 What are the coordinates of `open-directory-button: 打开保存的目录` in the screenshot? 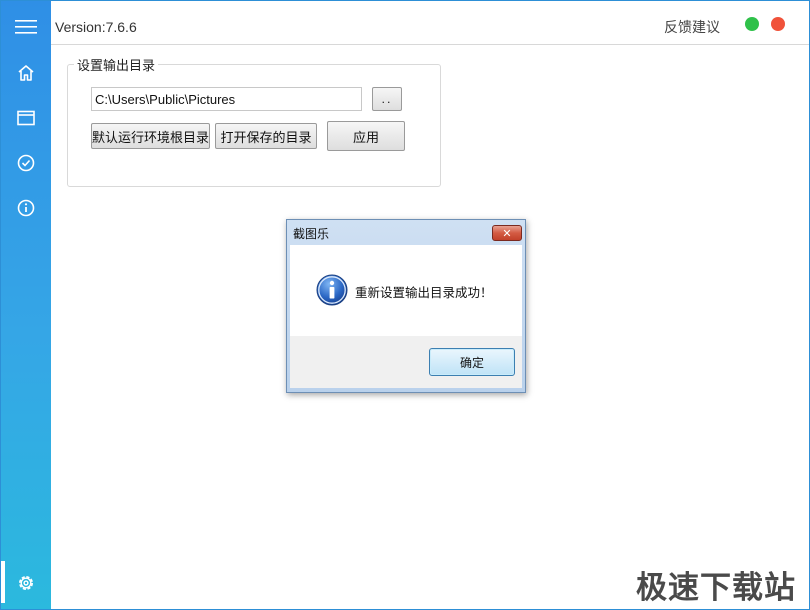 It's located at (266, 136).